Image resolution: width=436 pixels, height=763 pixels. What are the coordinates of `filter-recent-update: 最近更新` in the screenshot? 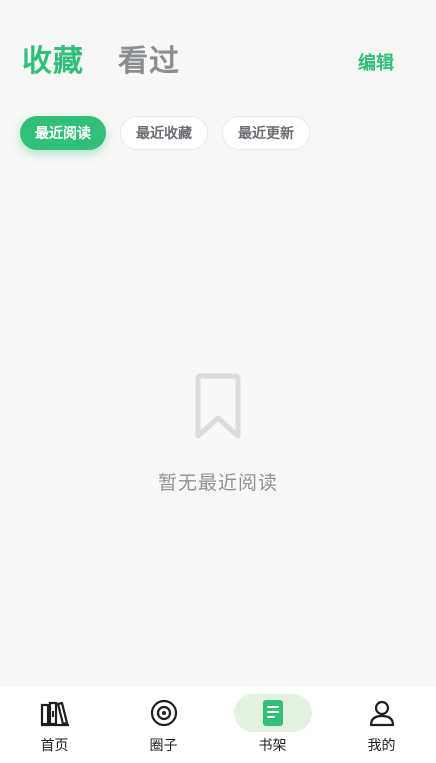 It's located at (266, 133).